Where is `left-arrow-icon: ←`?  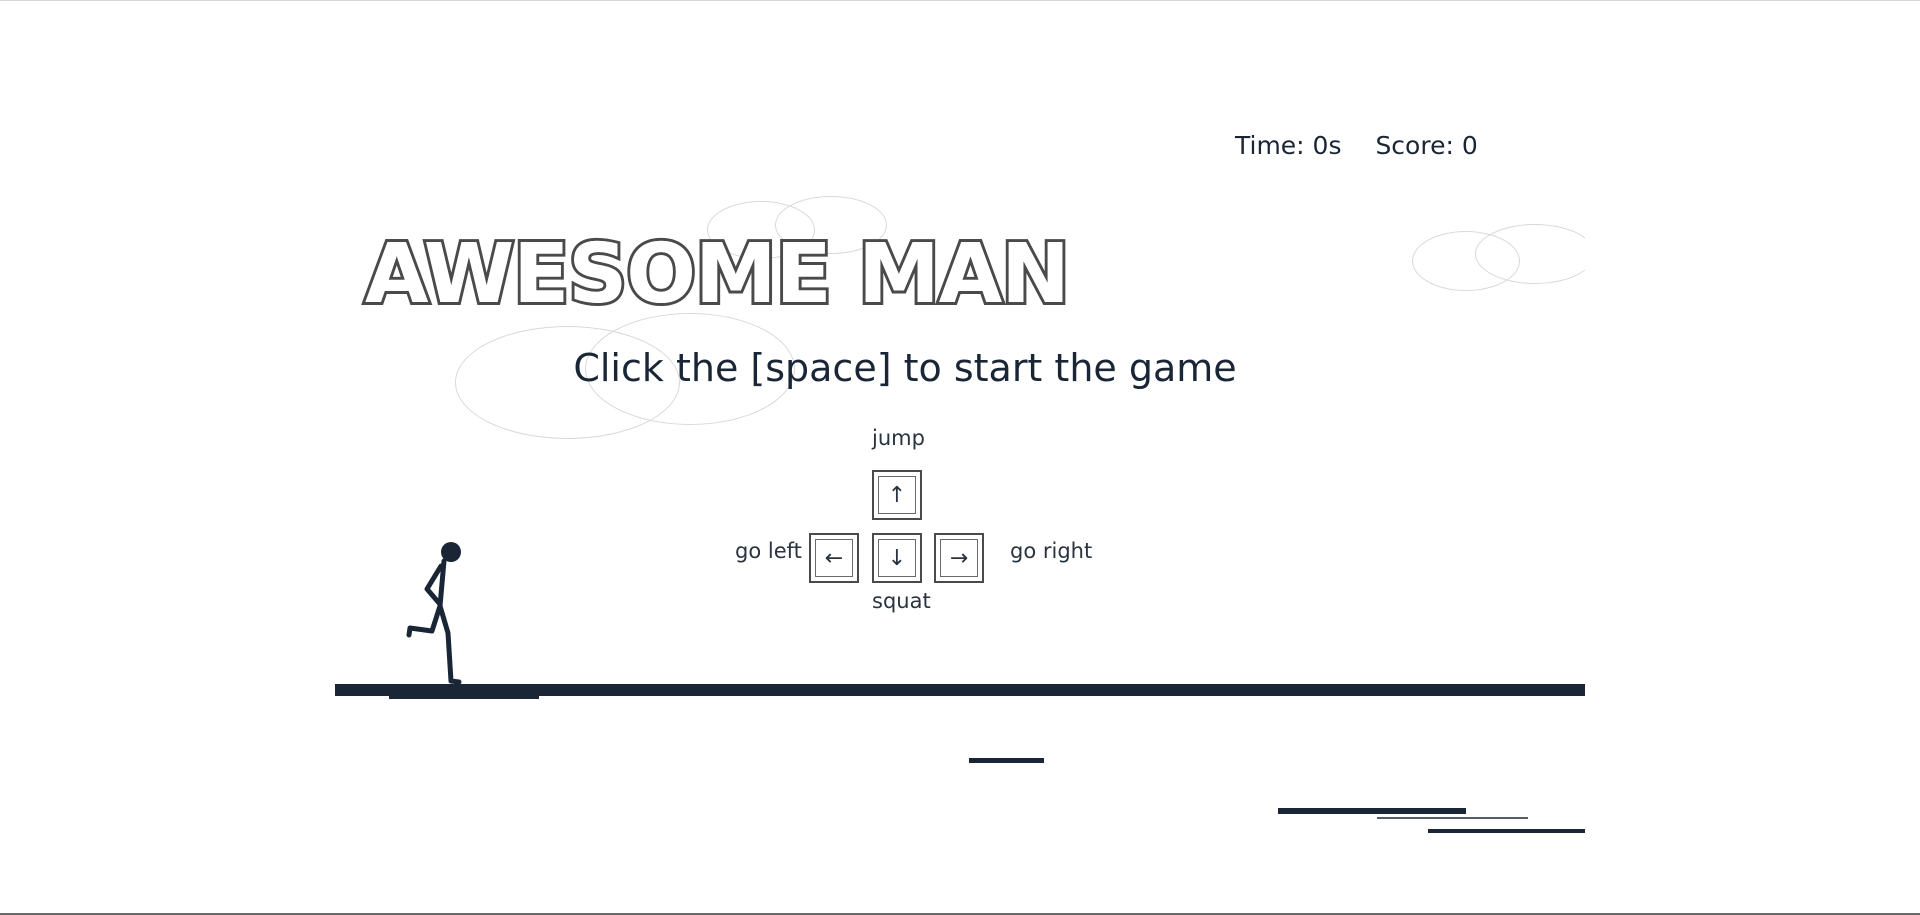
left-arrow-icon: ← is located at coordinates (834, 558).